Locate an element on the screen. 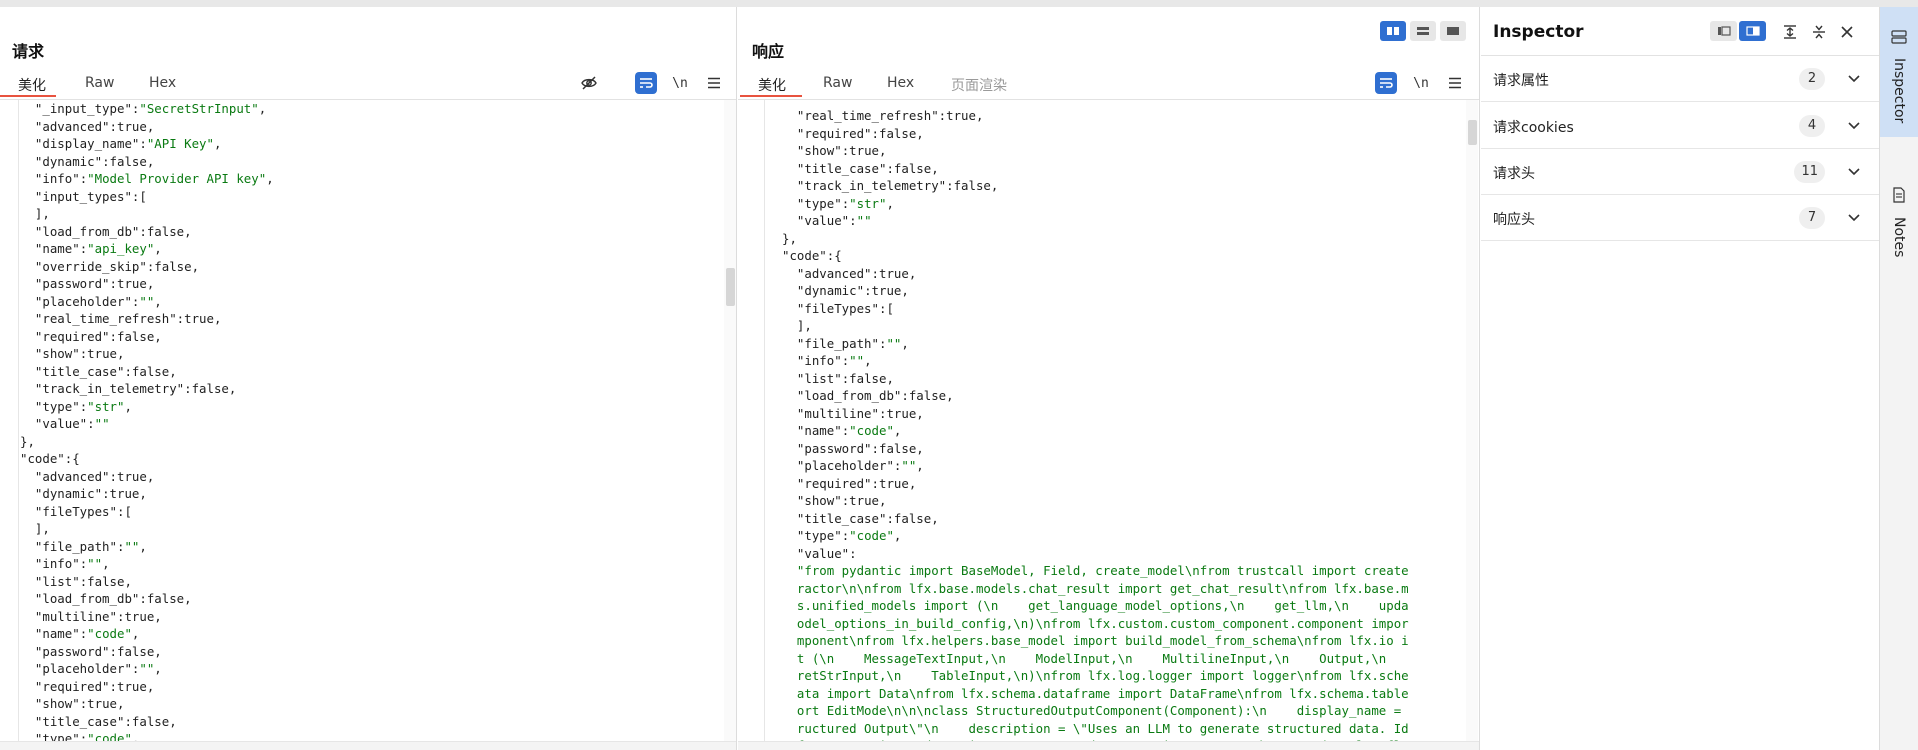  single-pane-icon is located at coordinates (1453, 31).